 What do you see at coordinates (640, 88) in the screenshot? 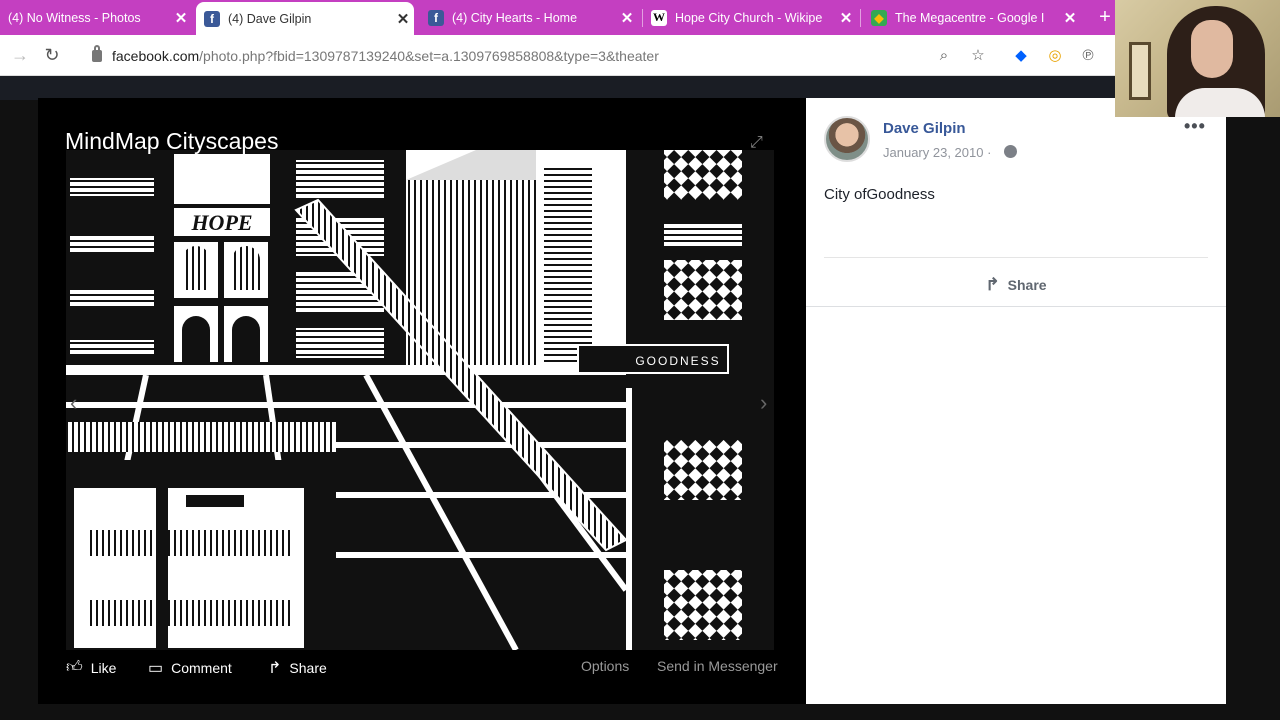
I see `facebook-header-dimmed` at bounding box center [640, 88].